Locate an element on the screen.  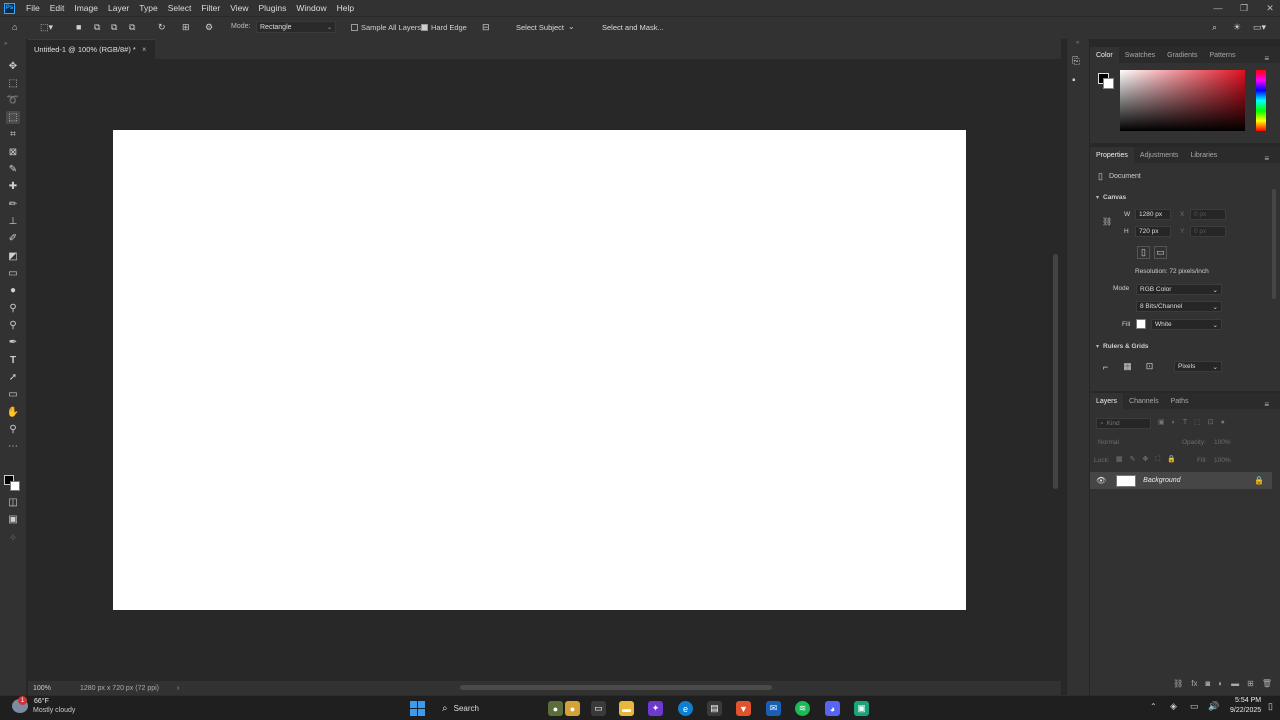
start-button is located at coordinates (417, 708).